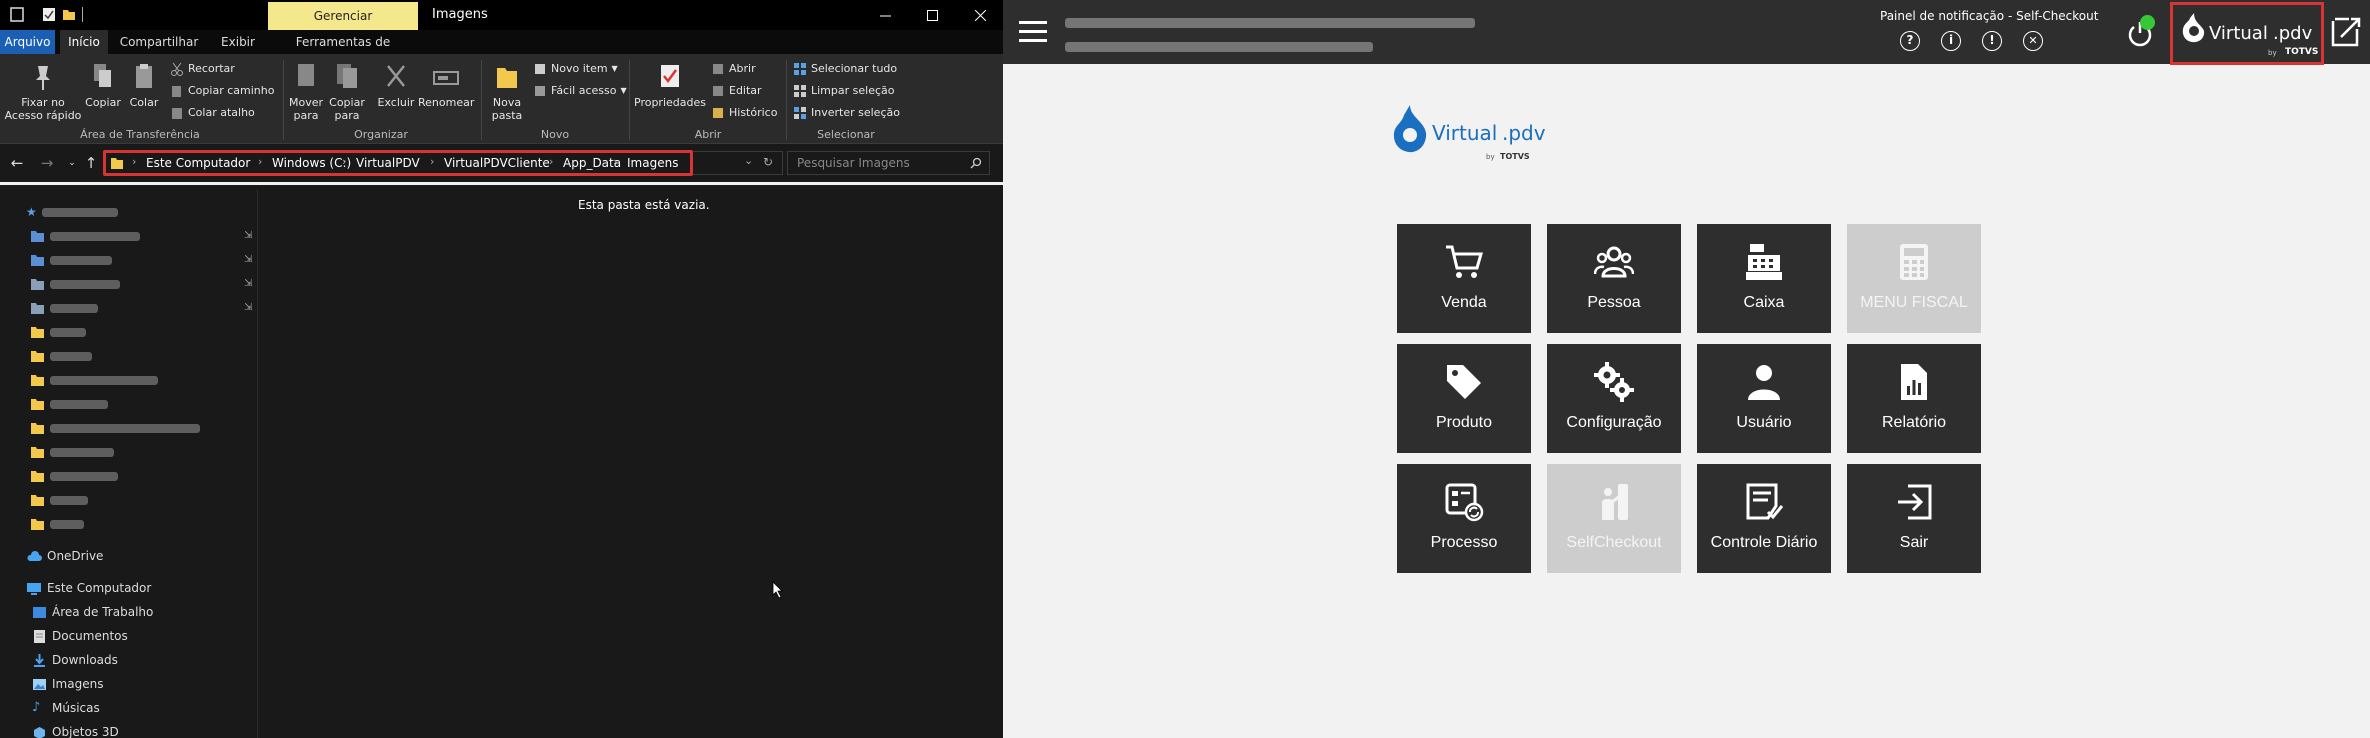  I want to click on nav-pictures-label: Imagens, so click(78, 684).